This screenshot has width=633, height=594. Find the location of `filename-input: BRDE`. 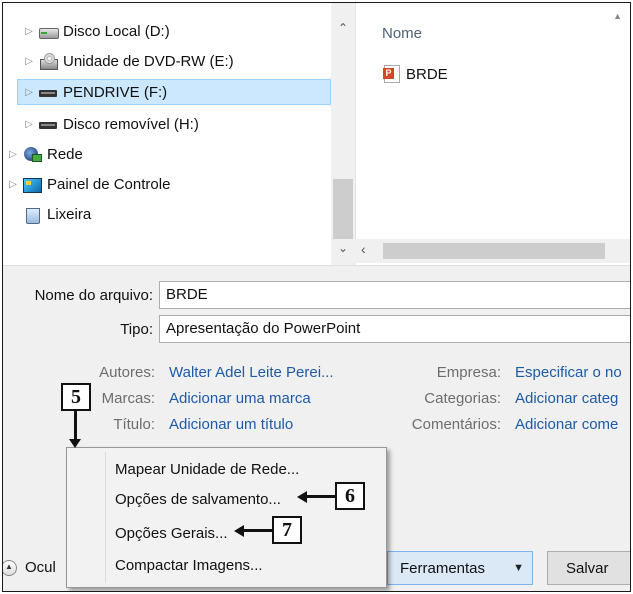

filename-input: BRDE is located at coordinates (394, 295).